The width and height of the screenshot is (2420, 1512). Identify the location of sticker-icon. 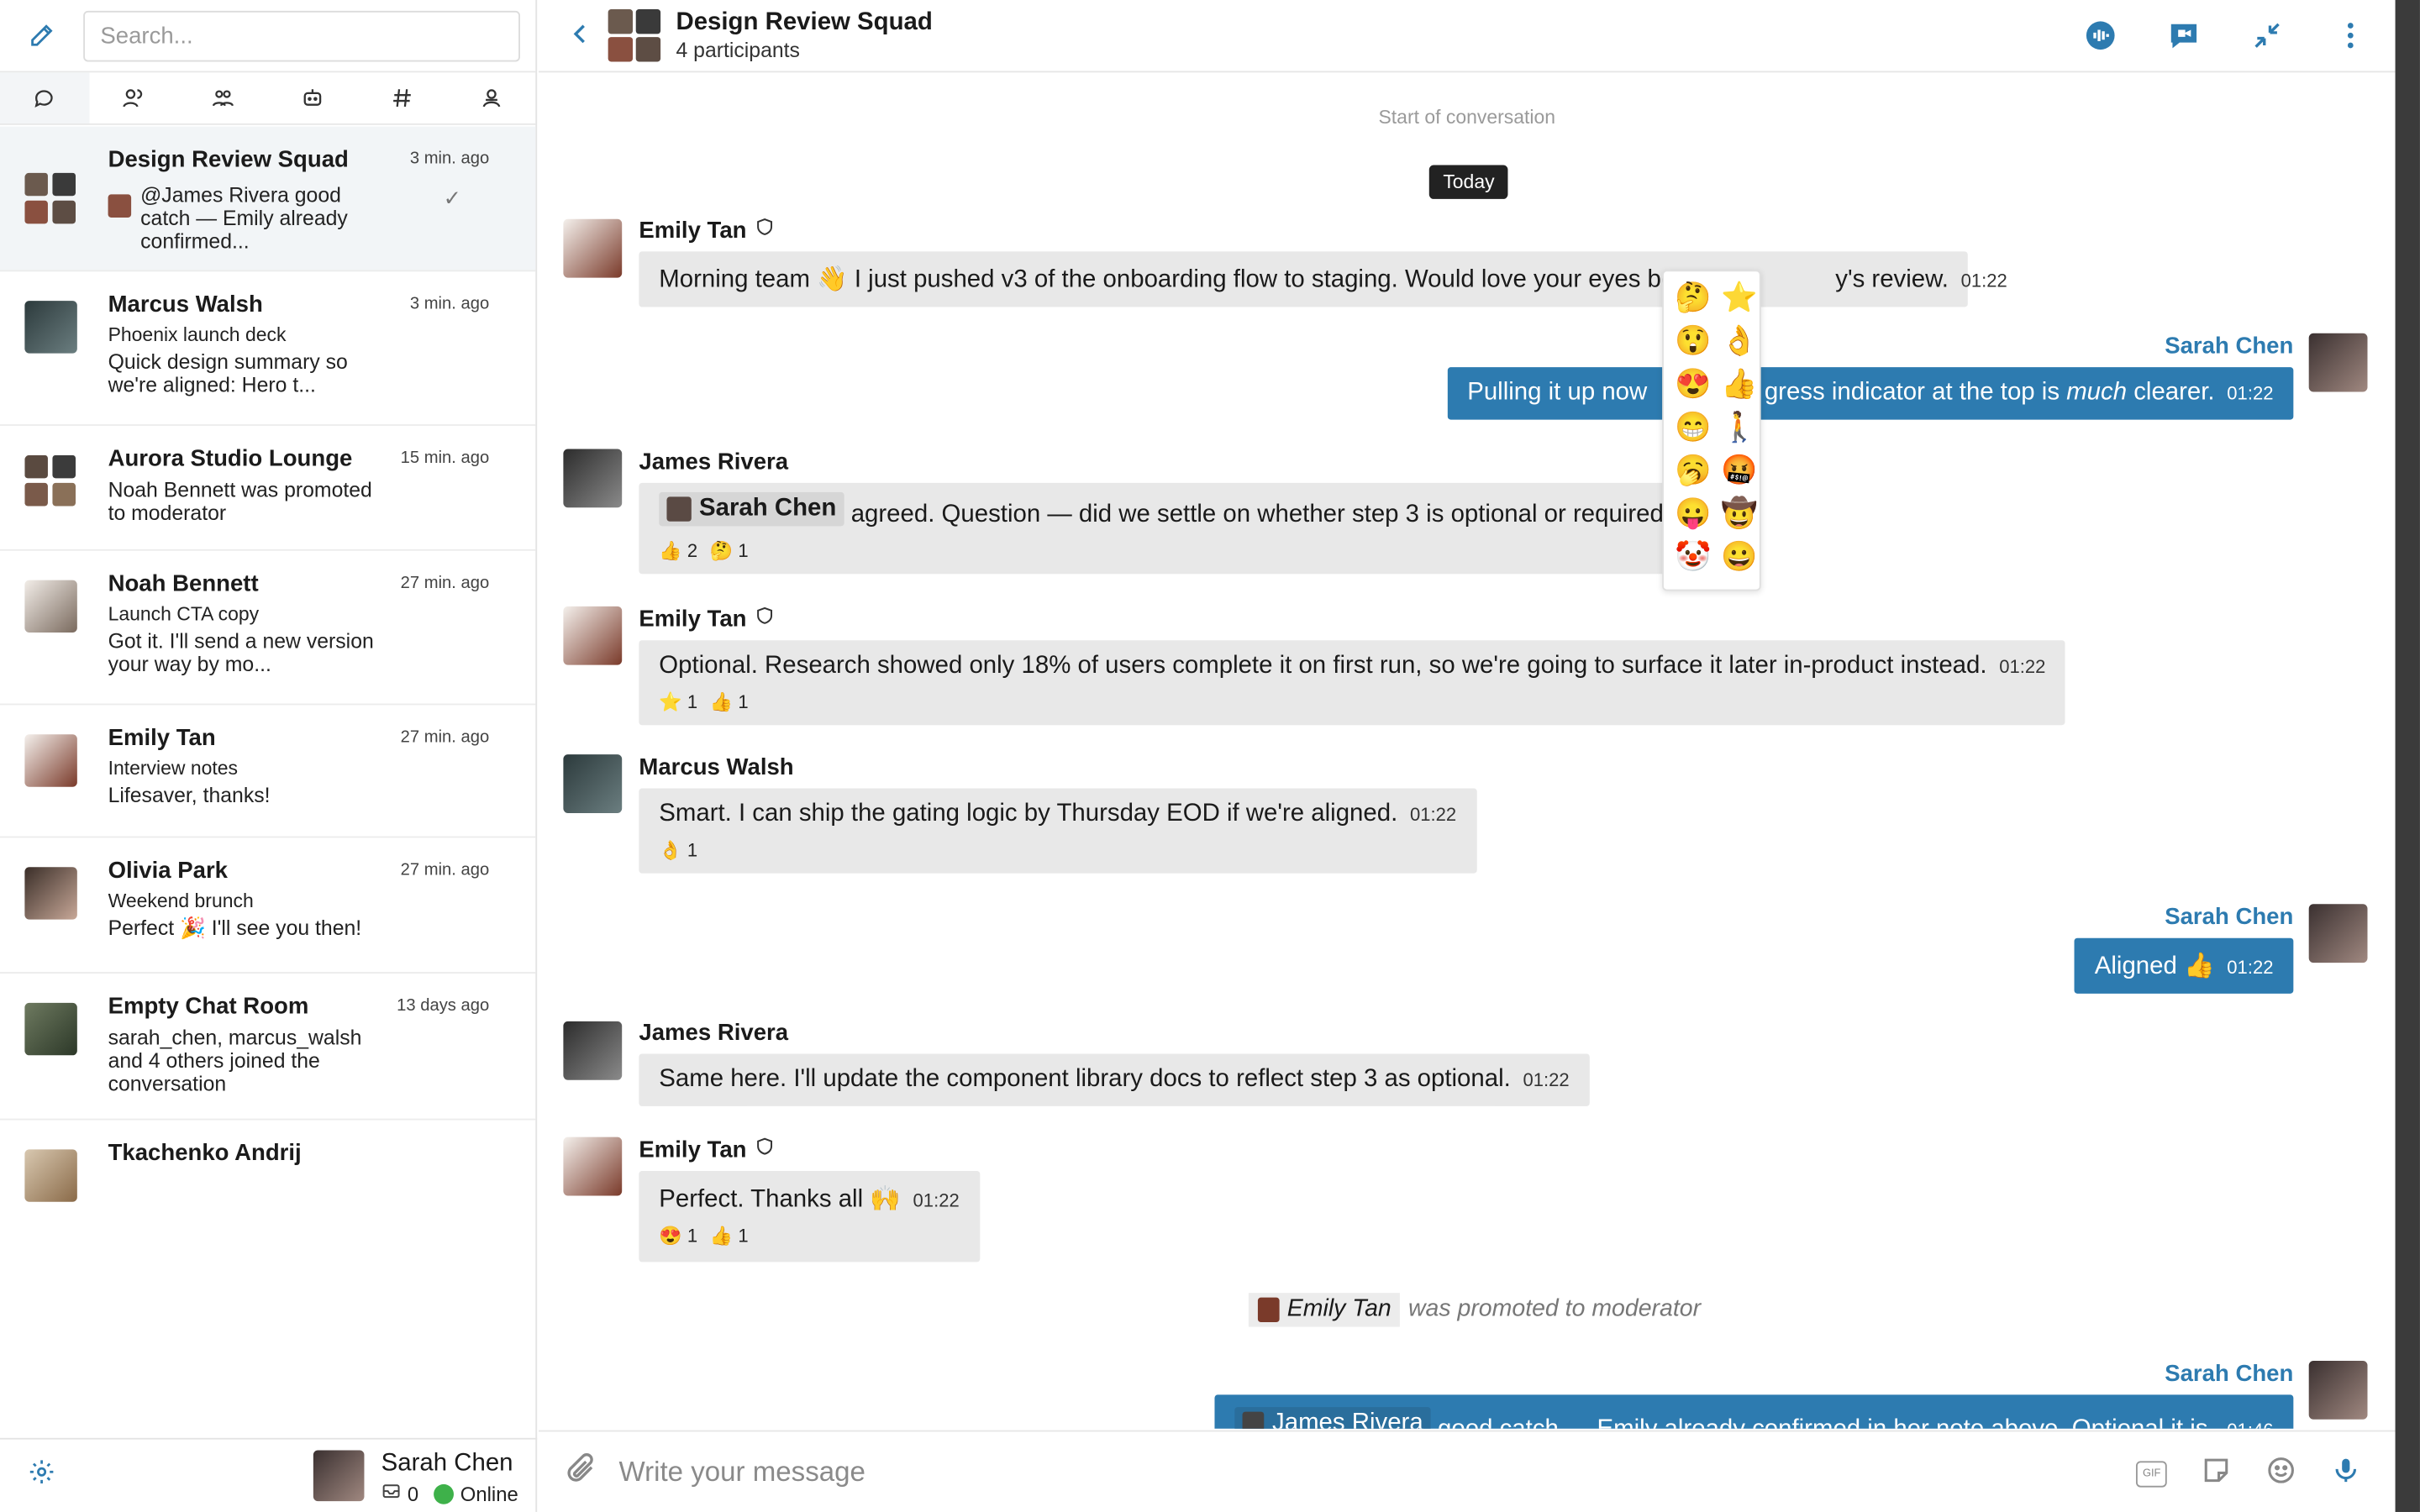
(2216, 1474).